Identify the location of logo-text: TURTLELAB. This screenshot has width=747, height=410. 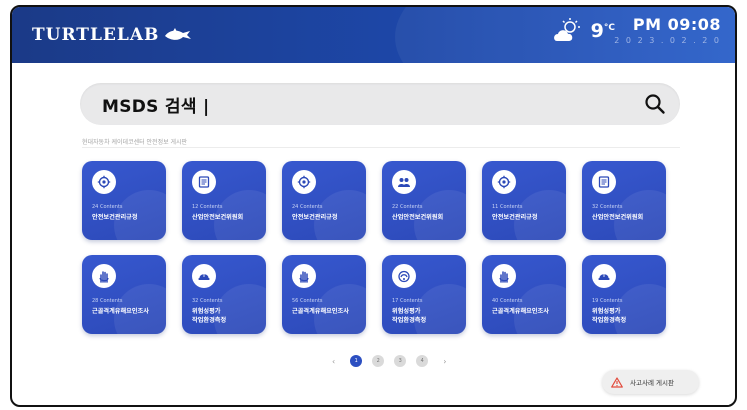
(96, 35).